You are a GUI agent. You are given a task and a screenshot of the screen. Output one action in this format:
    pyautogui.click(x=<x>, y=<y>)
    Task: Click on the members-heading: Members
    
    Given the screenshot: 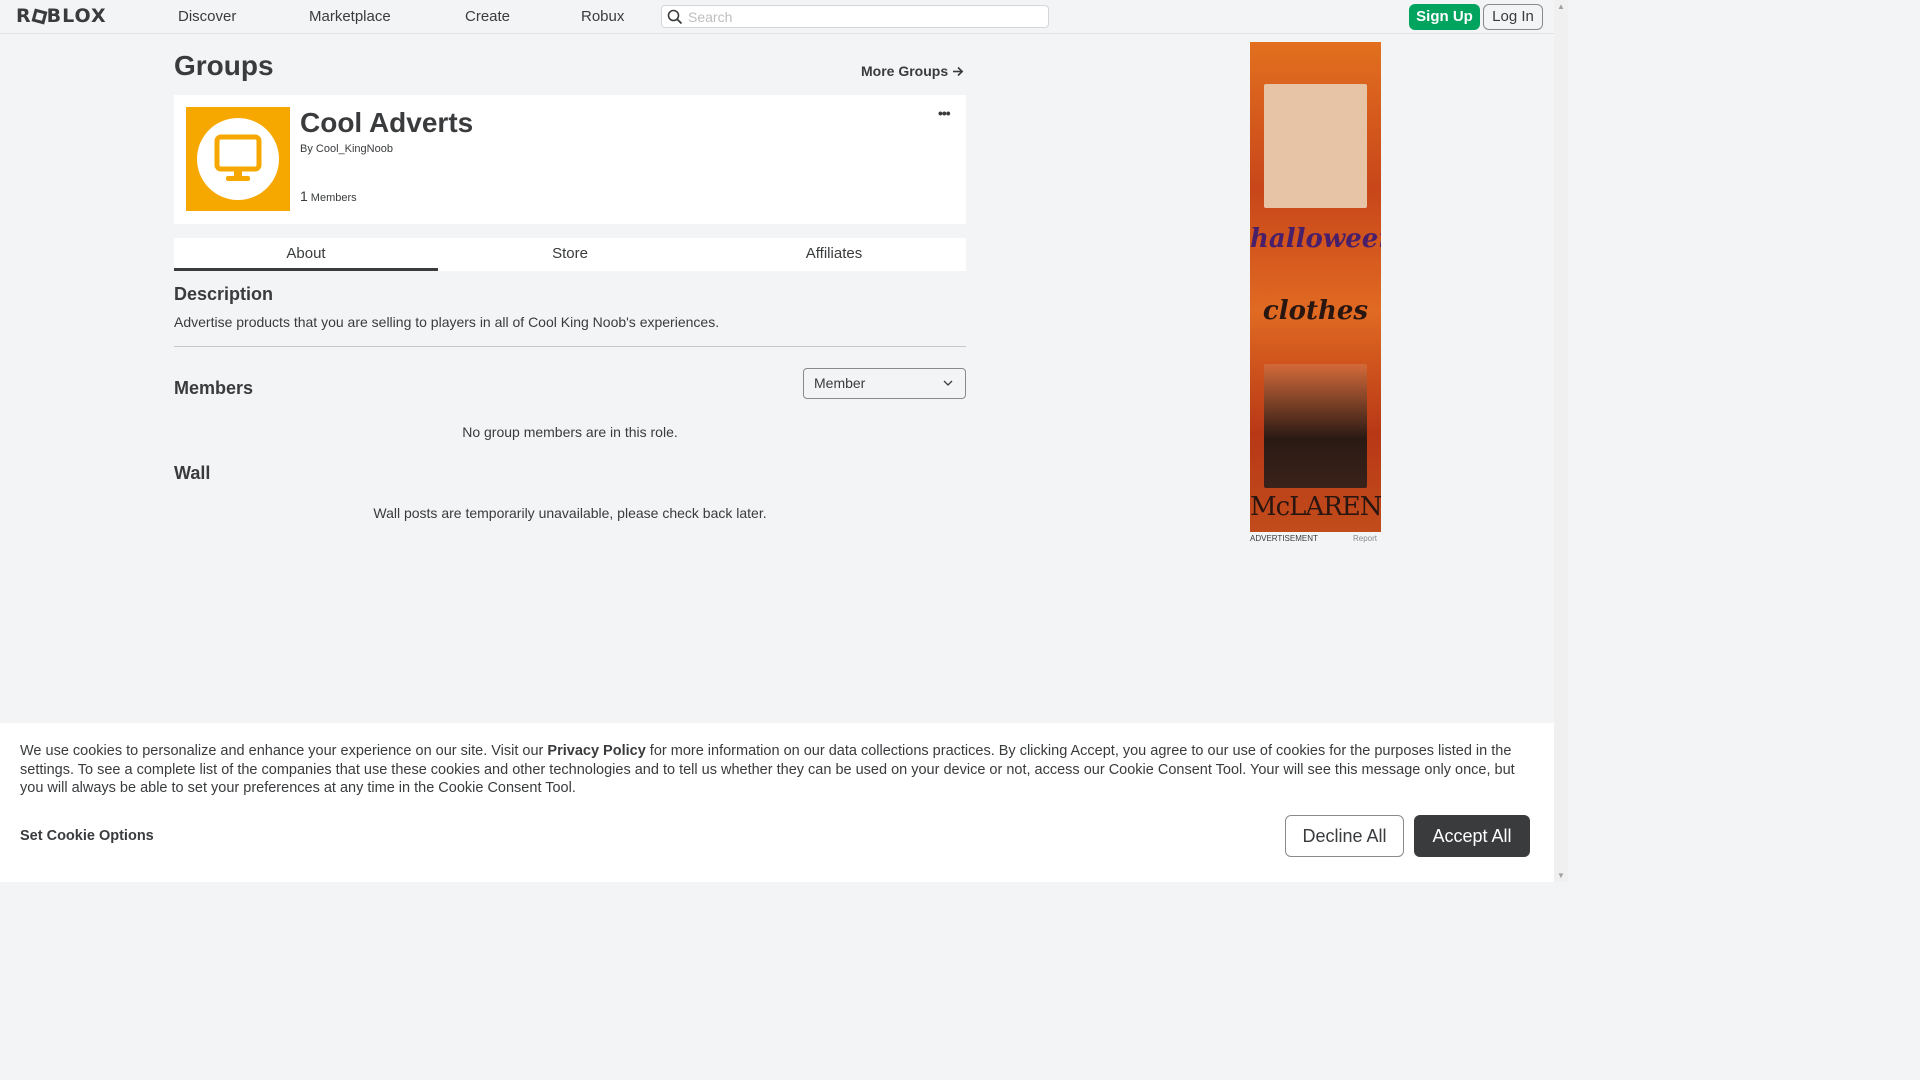 What is the action you would take?
    pyautogui.click(x=214, y=388)
    